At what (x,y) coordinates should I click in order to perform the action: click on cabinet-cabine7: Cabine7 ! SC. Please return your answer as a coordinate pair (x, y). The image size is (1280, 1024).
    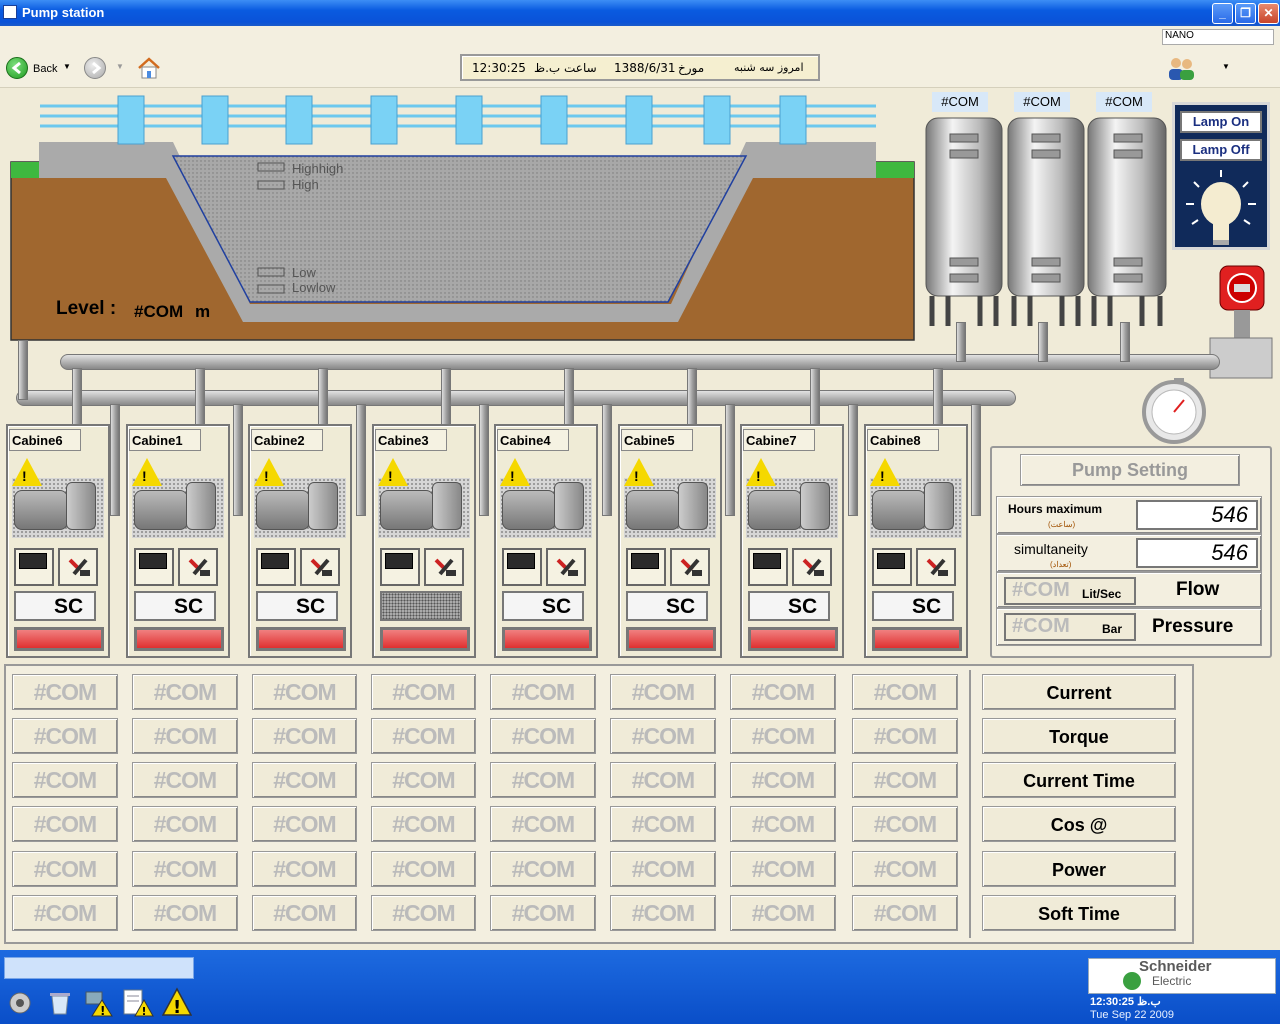
    Looking at the image, I should click on (792, 541).